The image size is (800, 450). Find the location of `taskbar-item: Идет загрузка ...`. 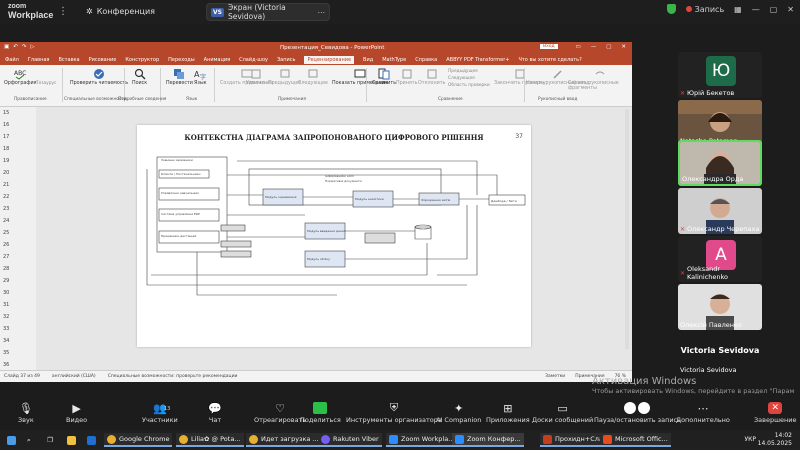

taskbar-item: Идет загрузка ... is located at coordinates (284, 440).